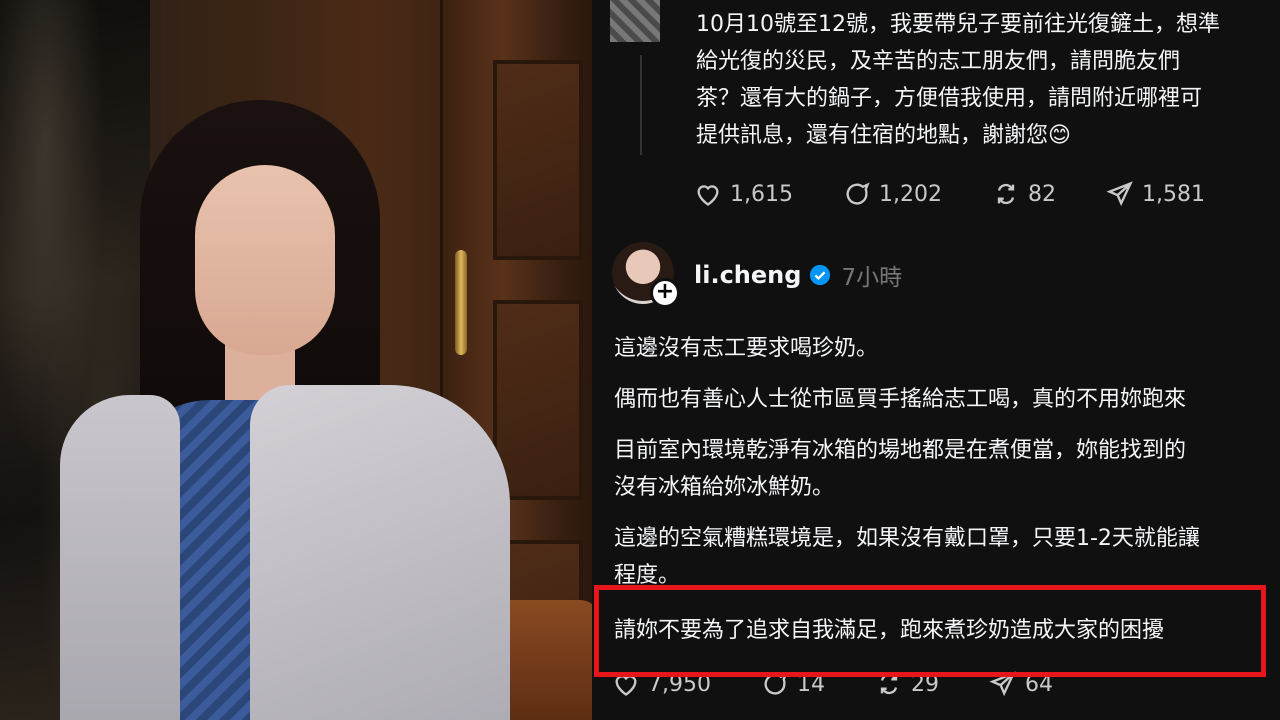 The height and width of the screenshot is (720, 1280). I want to click on verified-icon, so click(820, 275).